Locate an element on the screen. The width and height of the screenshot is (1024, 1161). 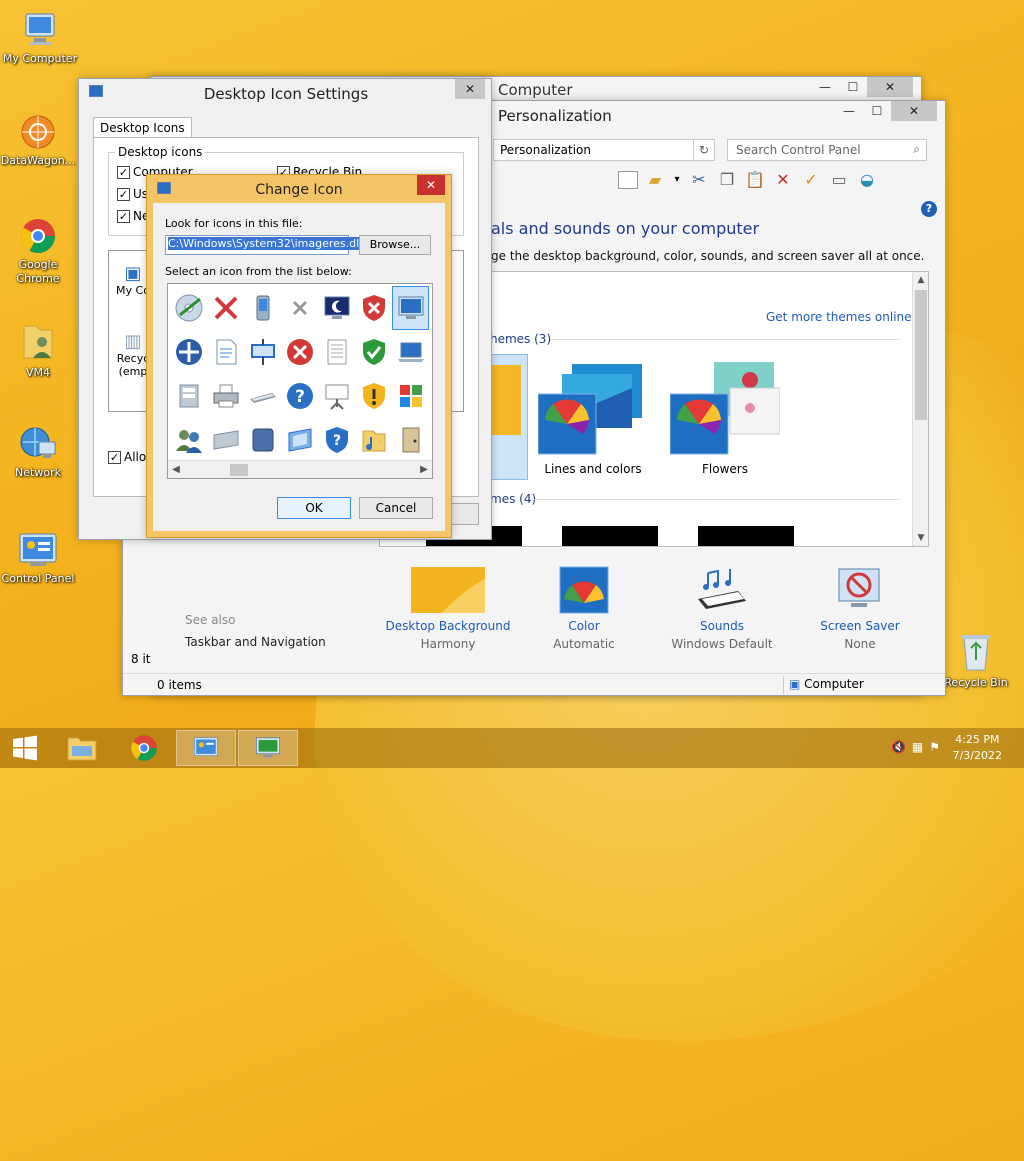
address-bar: Personalization ⌄ is located at coordinates (603, 150).